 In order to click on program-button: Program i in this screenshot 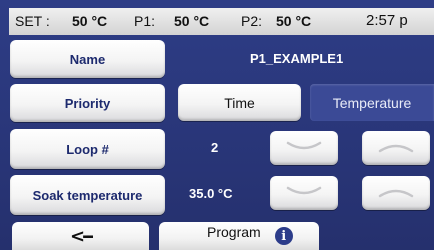, I will do `click(239, 236)`.